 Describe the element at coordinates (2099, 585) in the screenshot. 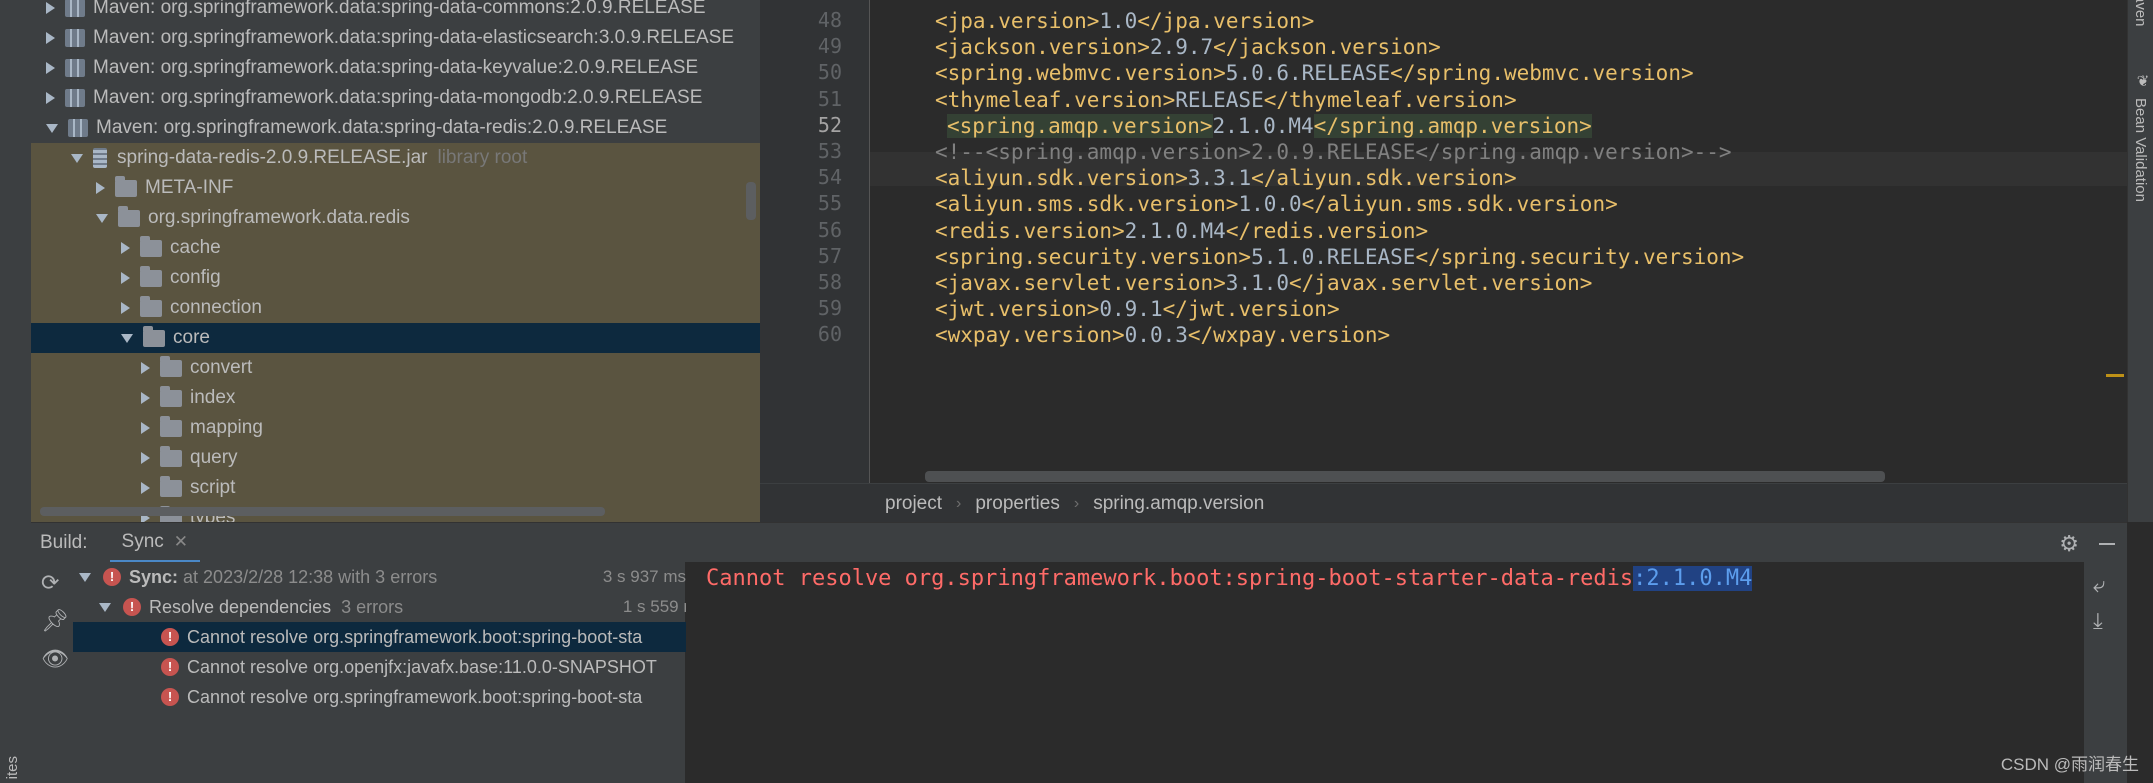

I see `soft-wrap-icon: ⤶` at that location.